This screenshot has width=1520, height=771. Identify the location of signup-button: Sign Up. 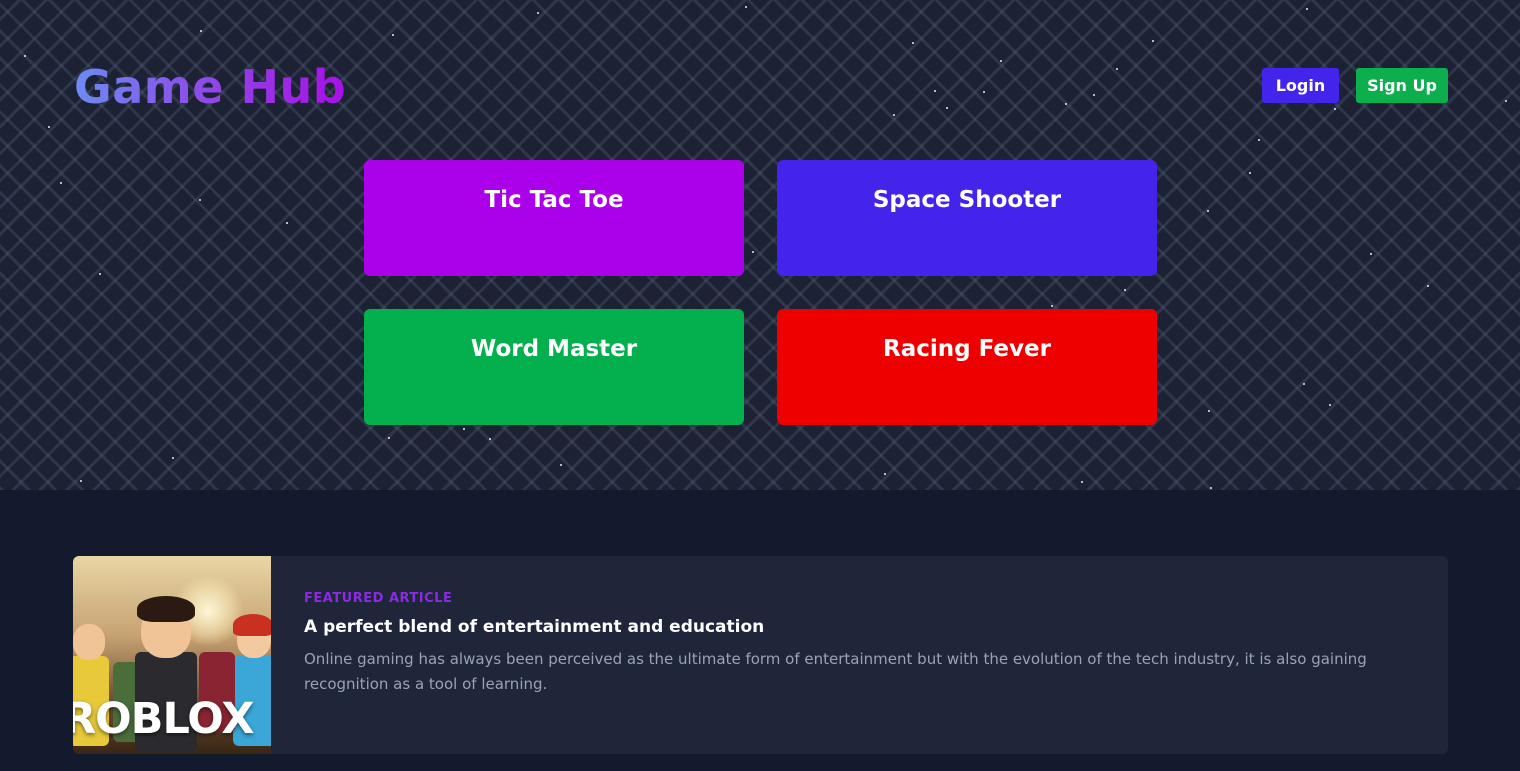
(1402, 85).